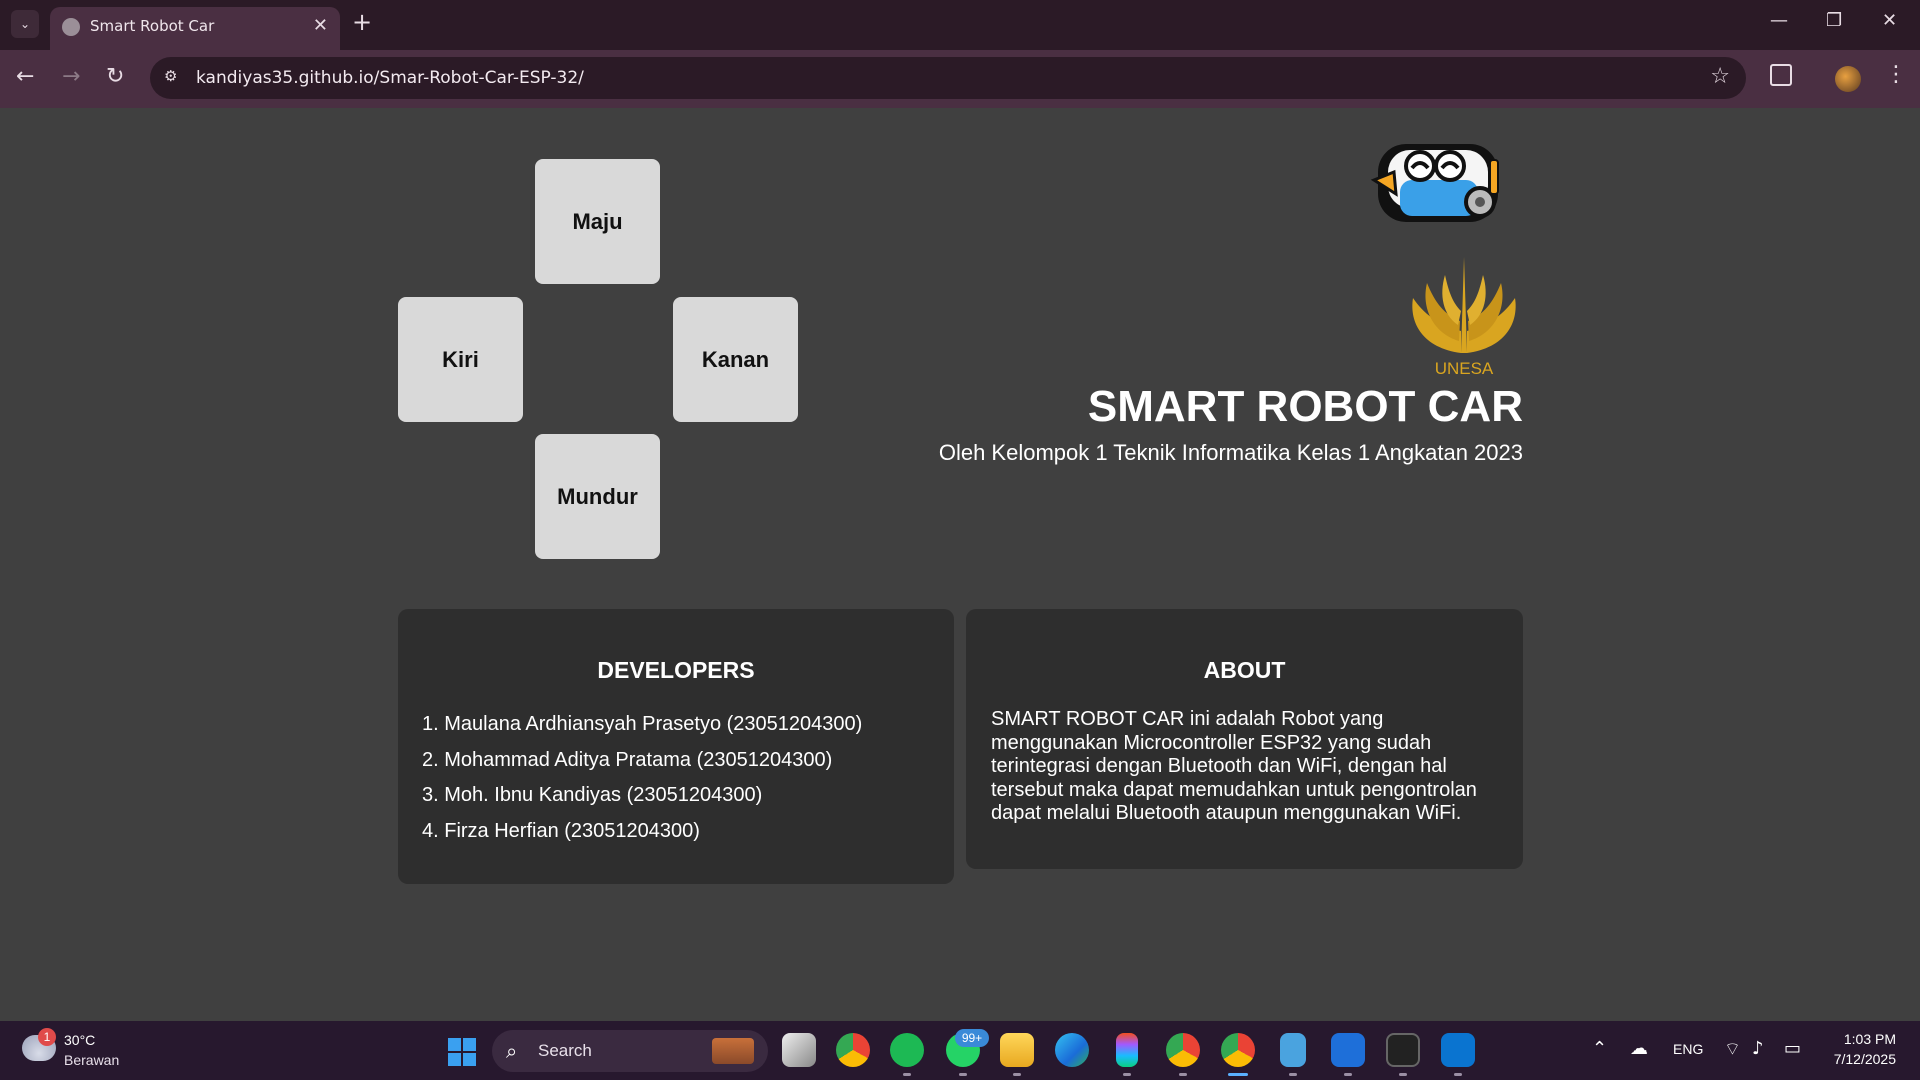 The image size is (1920, 1080). What do you see at coordinates (1720, 76) in the screenshot?
I see `bookmark-star-icon: ☆` at bounding box center [1720, 76].